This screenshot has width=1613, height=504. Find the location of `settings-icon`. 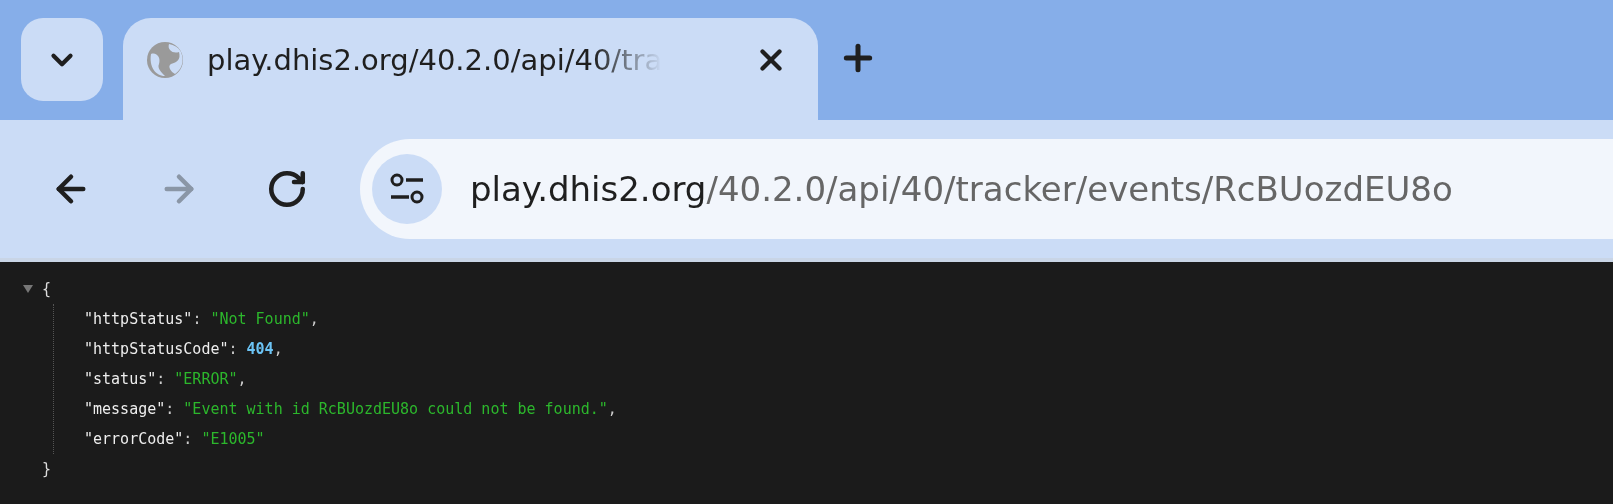

settings-icon is located at coordinates (407, 189).